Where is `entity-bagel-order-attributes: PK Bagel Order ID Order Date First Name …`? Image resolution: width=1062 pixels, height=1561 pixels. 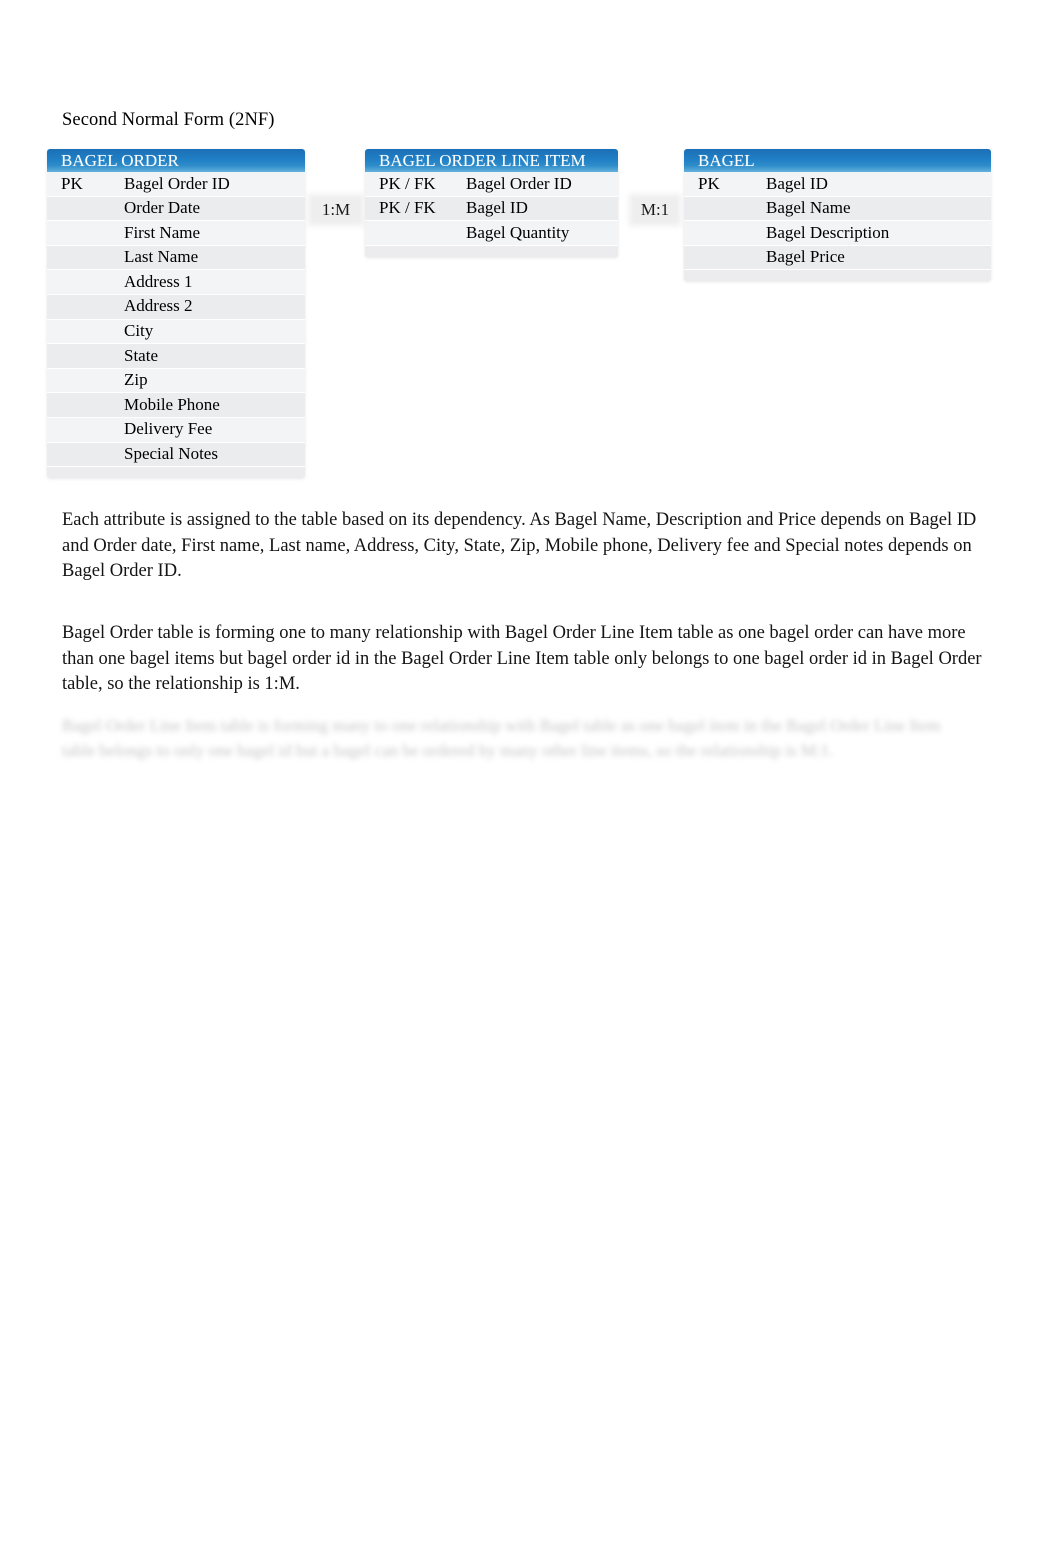
entity-bagel-order-attributes: PK Bagel Order ID Order Date First Name … is located at coordinates (176, 320).